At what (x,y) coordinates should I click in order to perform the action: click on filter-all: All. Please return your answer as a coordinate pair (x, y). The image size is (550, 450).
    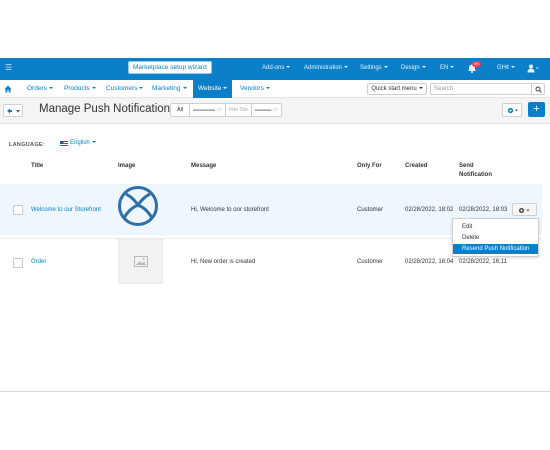
    Looking at the image, I should click on (180, 110).